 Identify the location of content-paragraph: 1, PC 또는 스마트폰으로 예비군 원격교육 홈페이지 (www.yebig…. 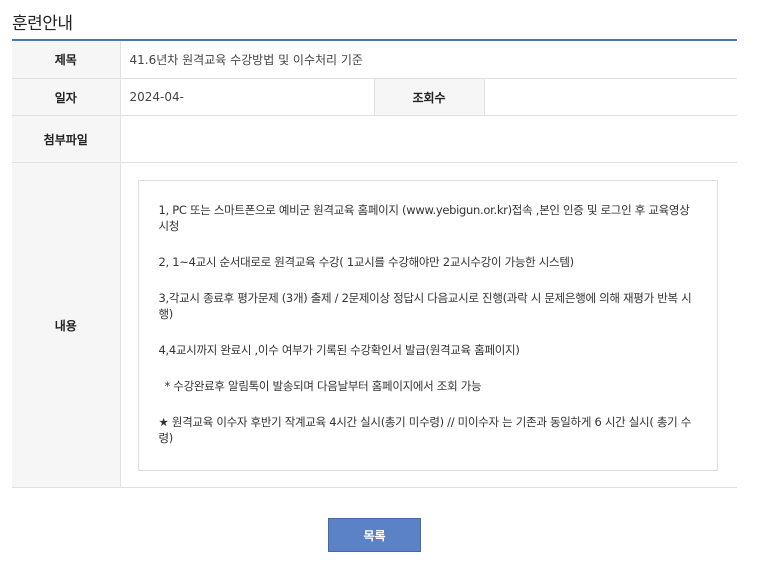
(424, 217).